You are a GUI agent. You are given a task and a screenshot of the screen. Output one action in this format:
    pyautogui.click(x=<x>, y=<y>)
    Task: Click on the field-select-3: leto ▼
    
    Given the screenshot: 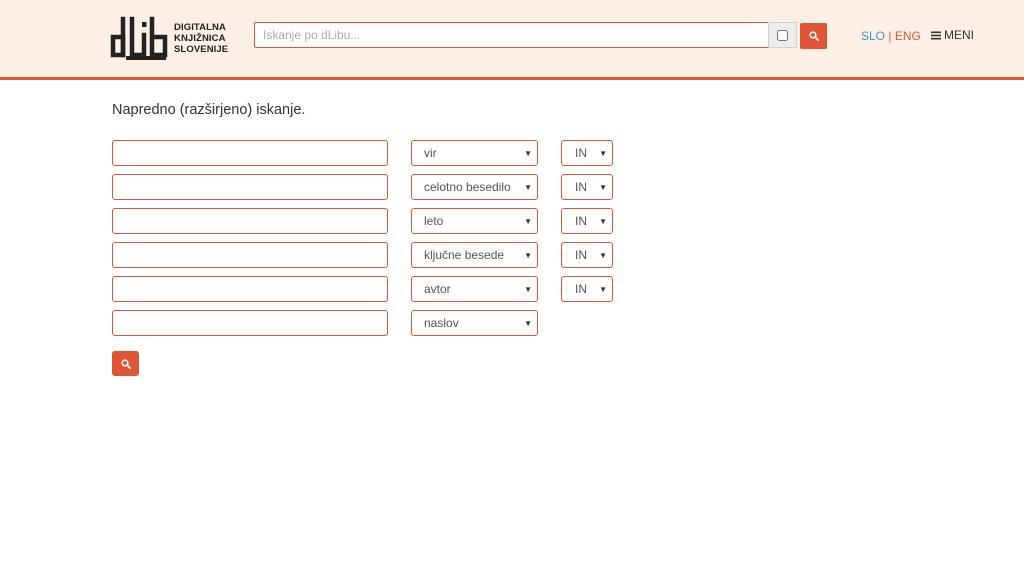 What is the action you would take?
    pyautogui.click(x=474, y=221)
    